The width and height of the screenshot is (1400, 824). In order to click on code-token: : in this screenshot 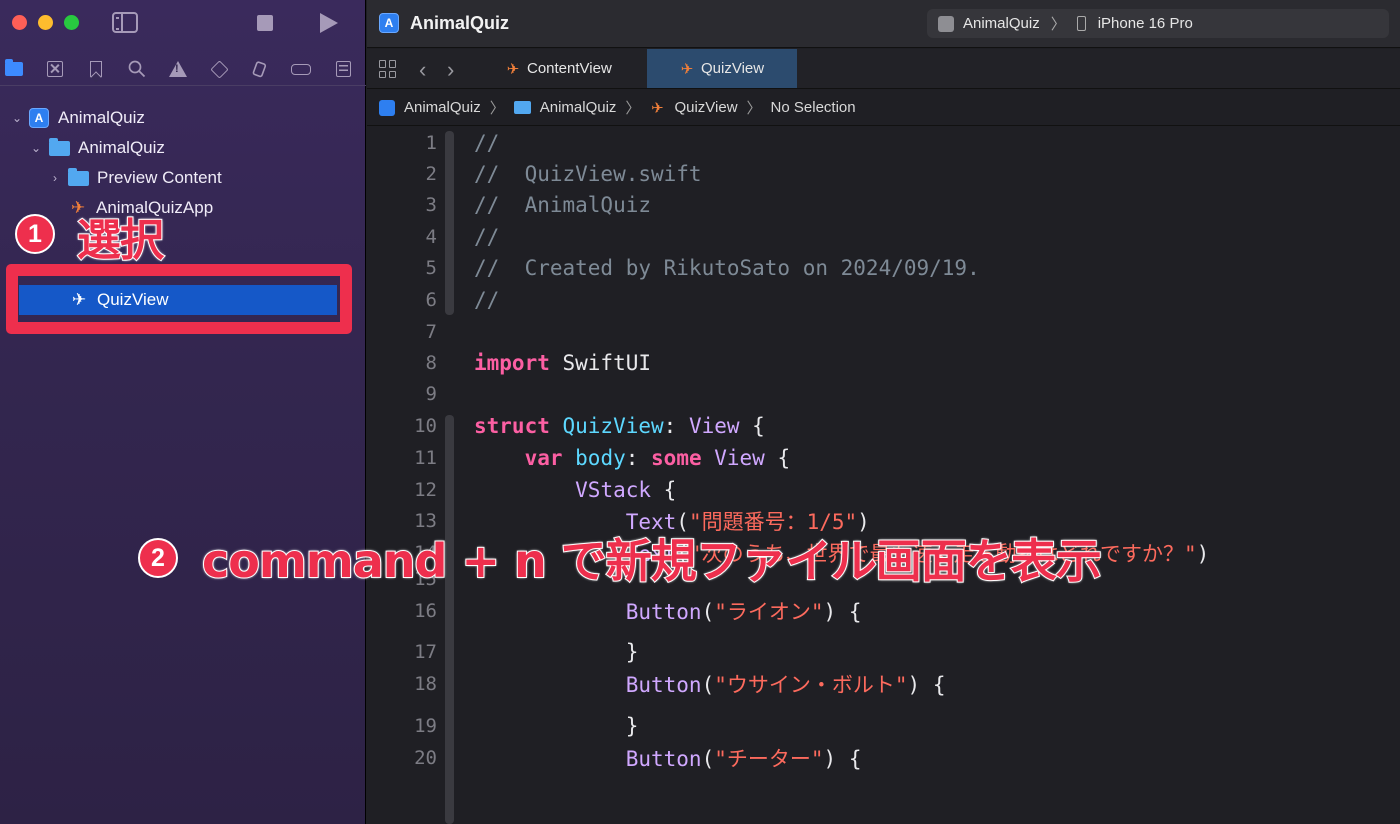, I will do `click(676, 426)`.